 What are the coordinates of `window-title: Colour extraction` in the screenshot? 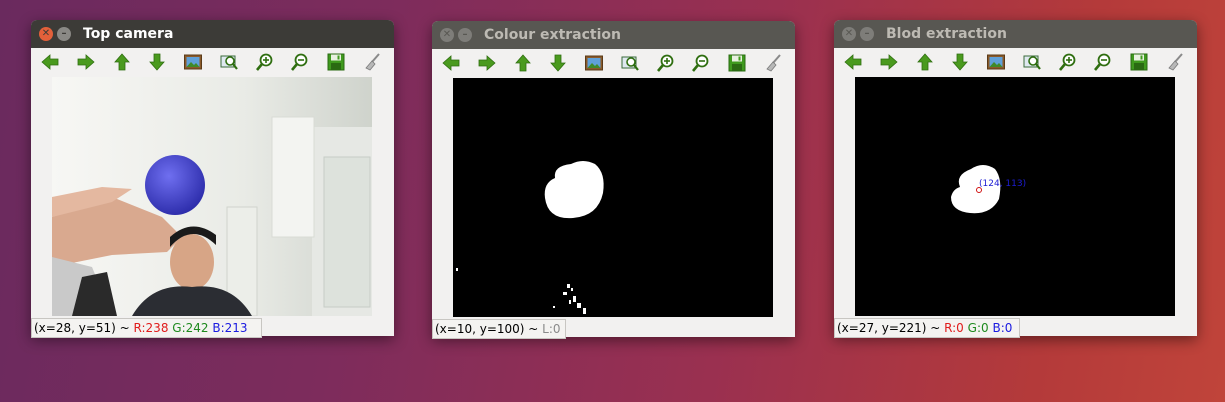 It's located at (552, 35).